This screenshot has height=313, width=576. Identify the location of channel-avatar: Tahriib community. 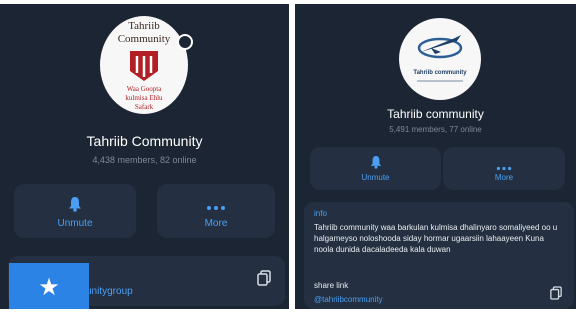
(440, 59).